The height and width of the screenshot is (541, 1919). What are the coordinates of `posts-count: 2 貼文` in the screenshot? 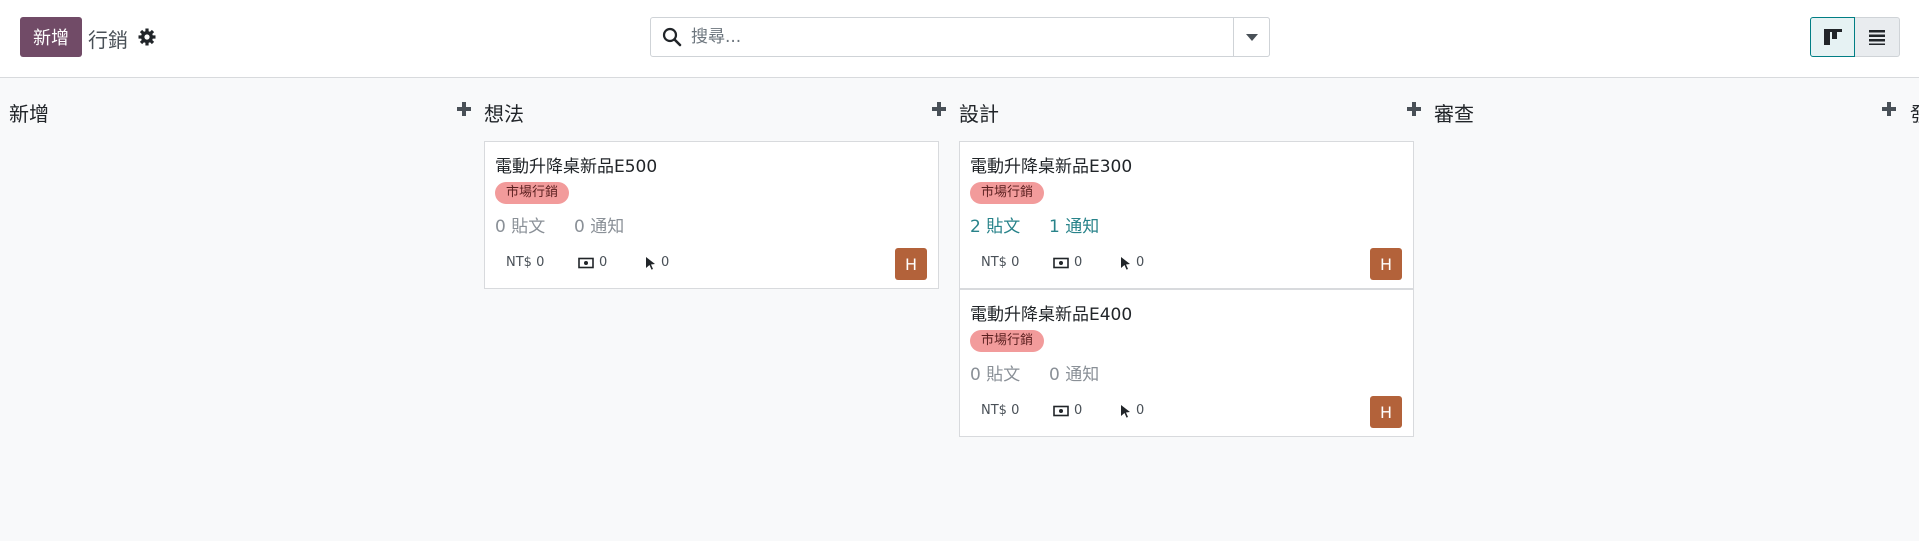 It's located at (995, 224).